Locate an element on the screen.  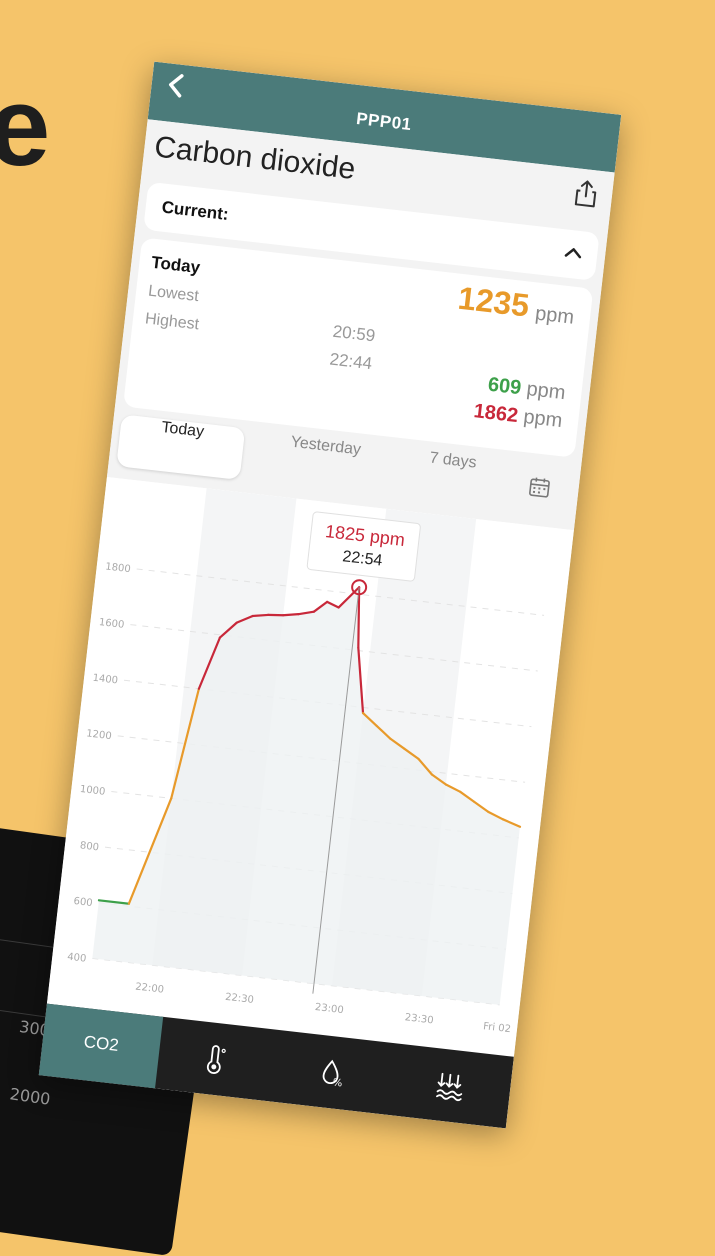
chevron-up-icon is located at coordinates (574, 252).